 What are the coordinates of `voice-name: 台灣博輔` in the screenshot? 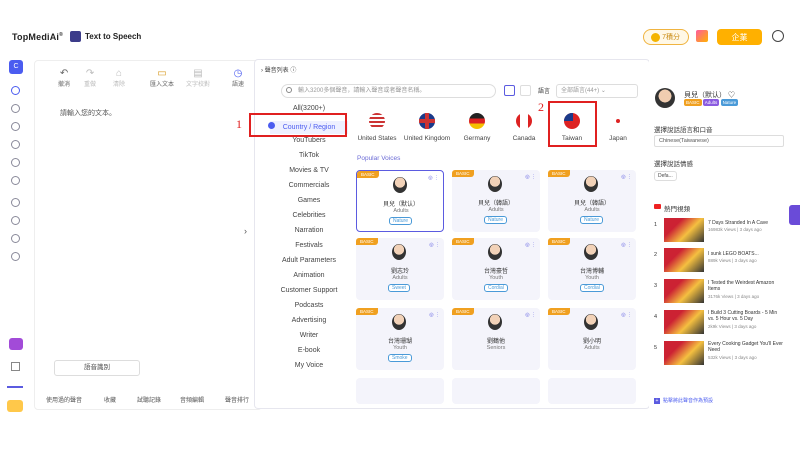 It's located at (591, 272).